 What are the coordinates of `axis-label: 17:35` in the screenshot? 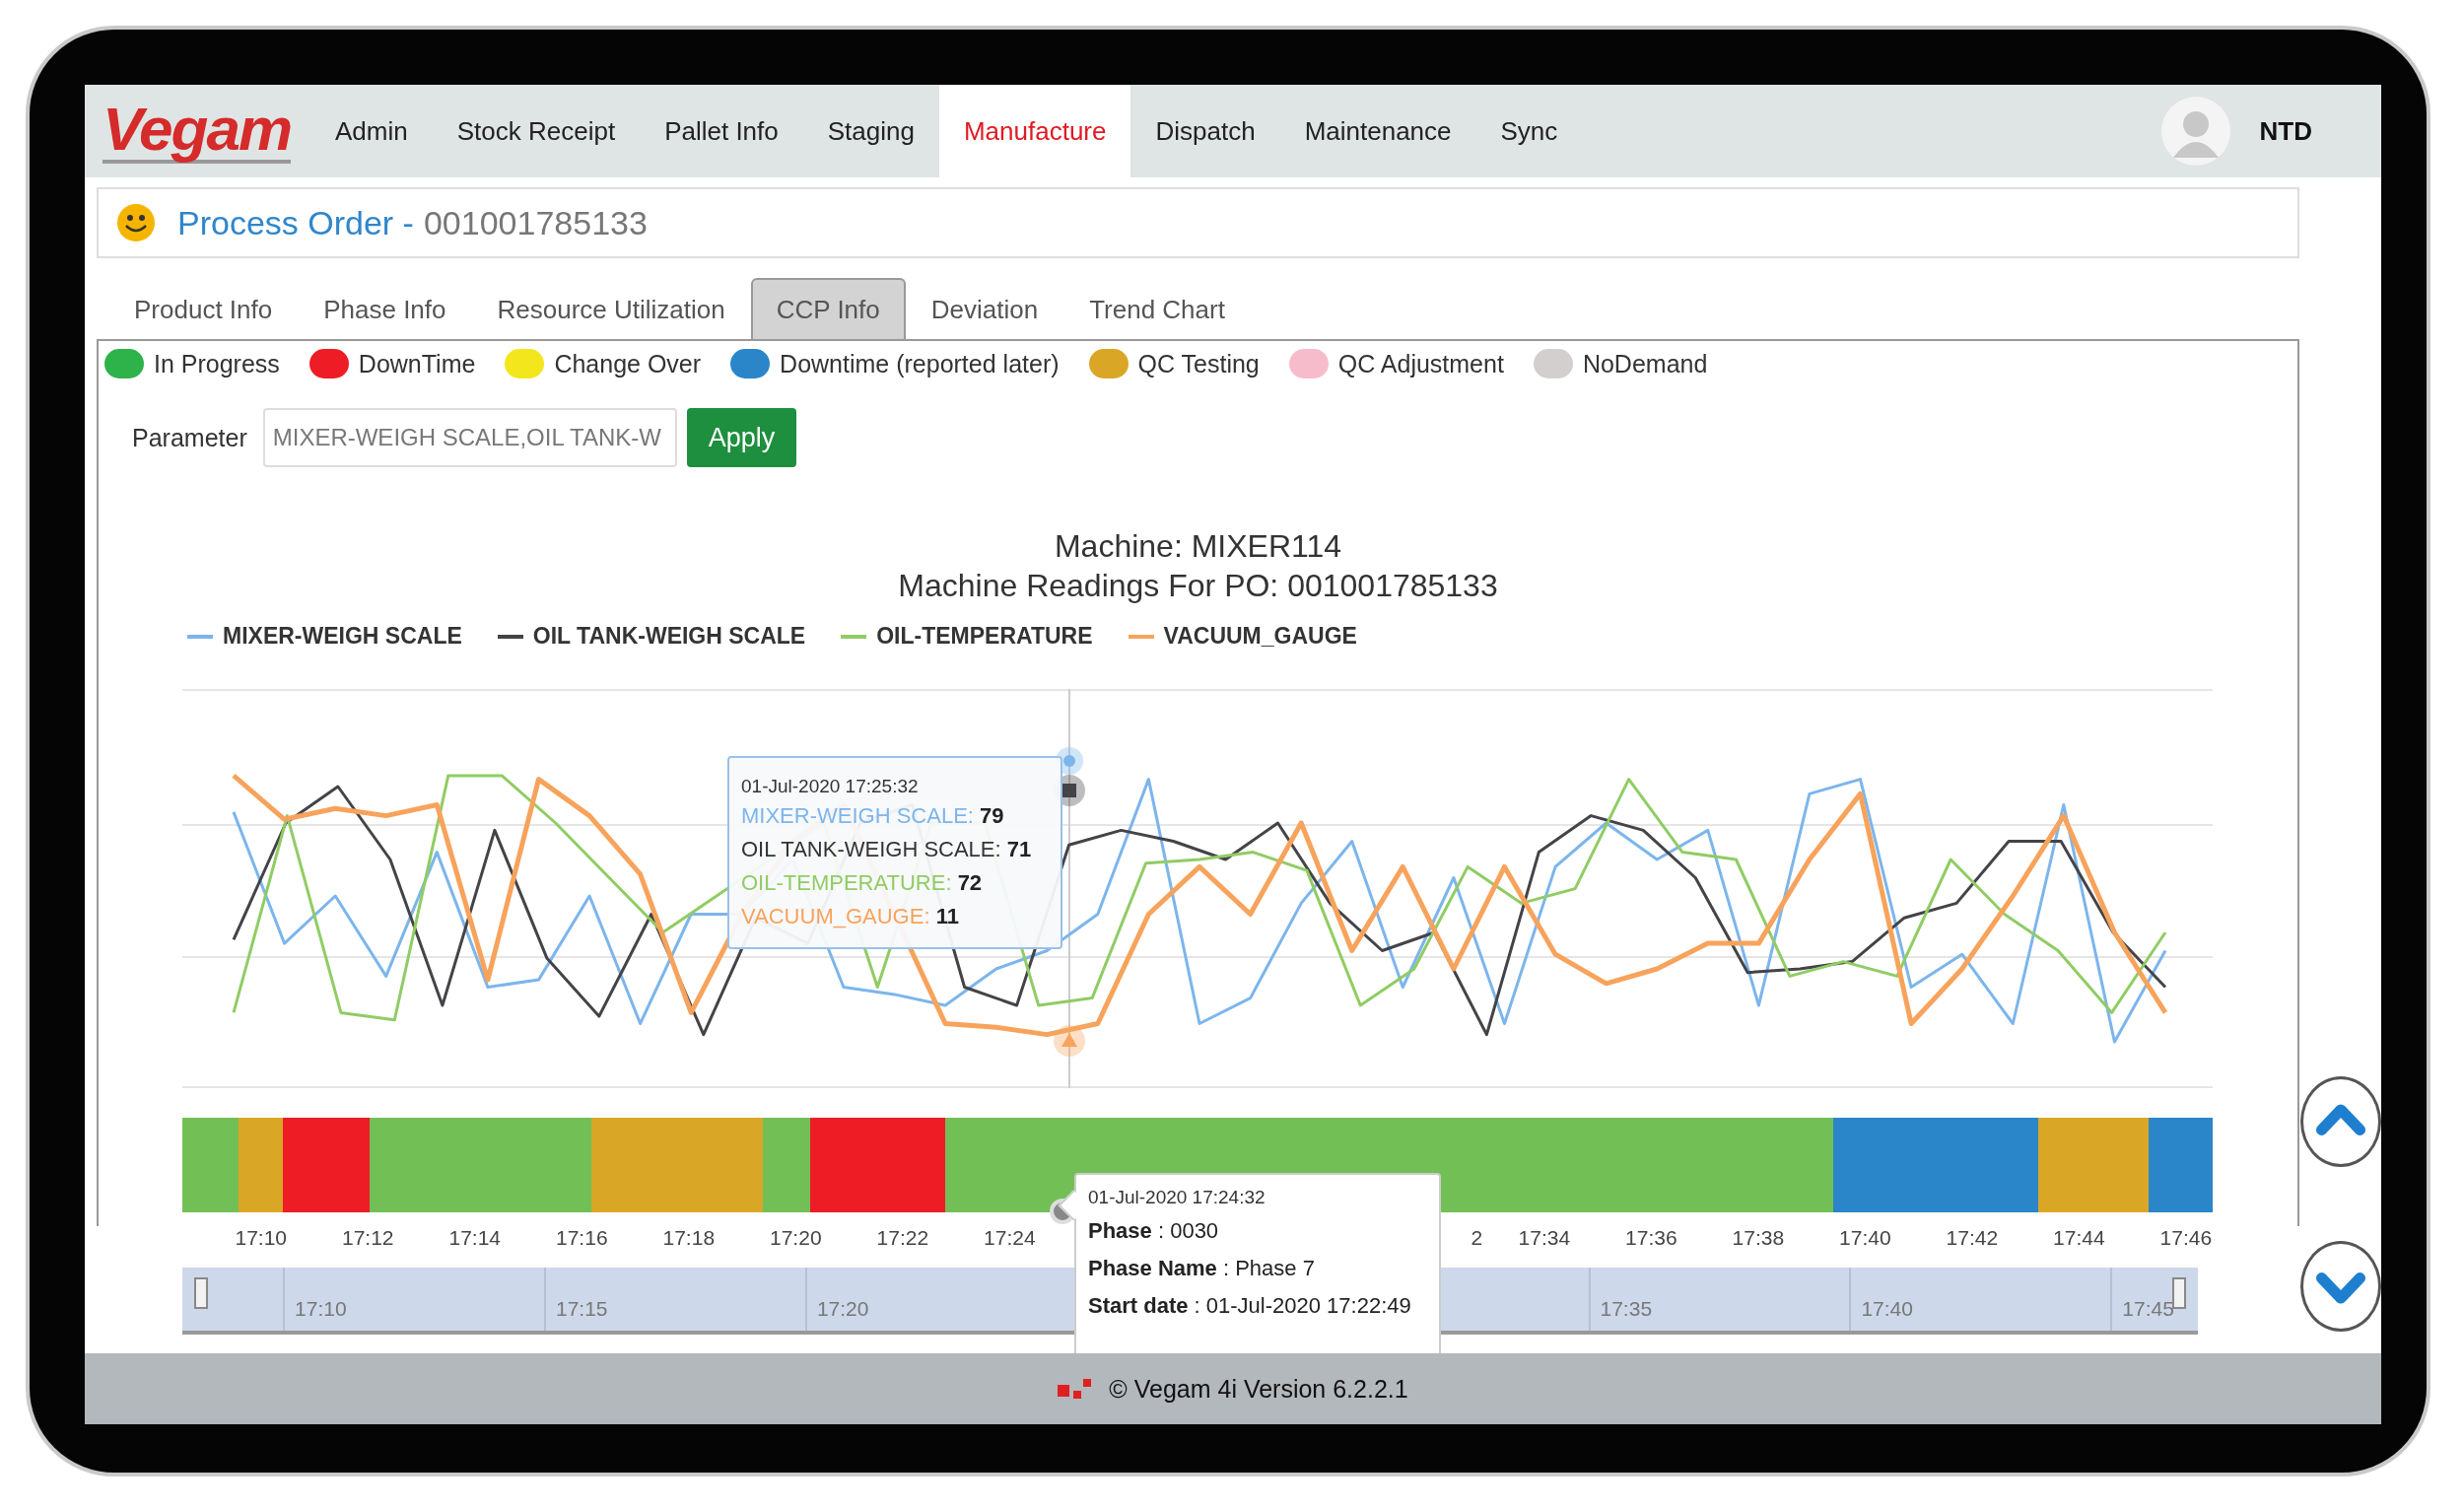 It's located at (1626, 1309).